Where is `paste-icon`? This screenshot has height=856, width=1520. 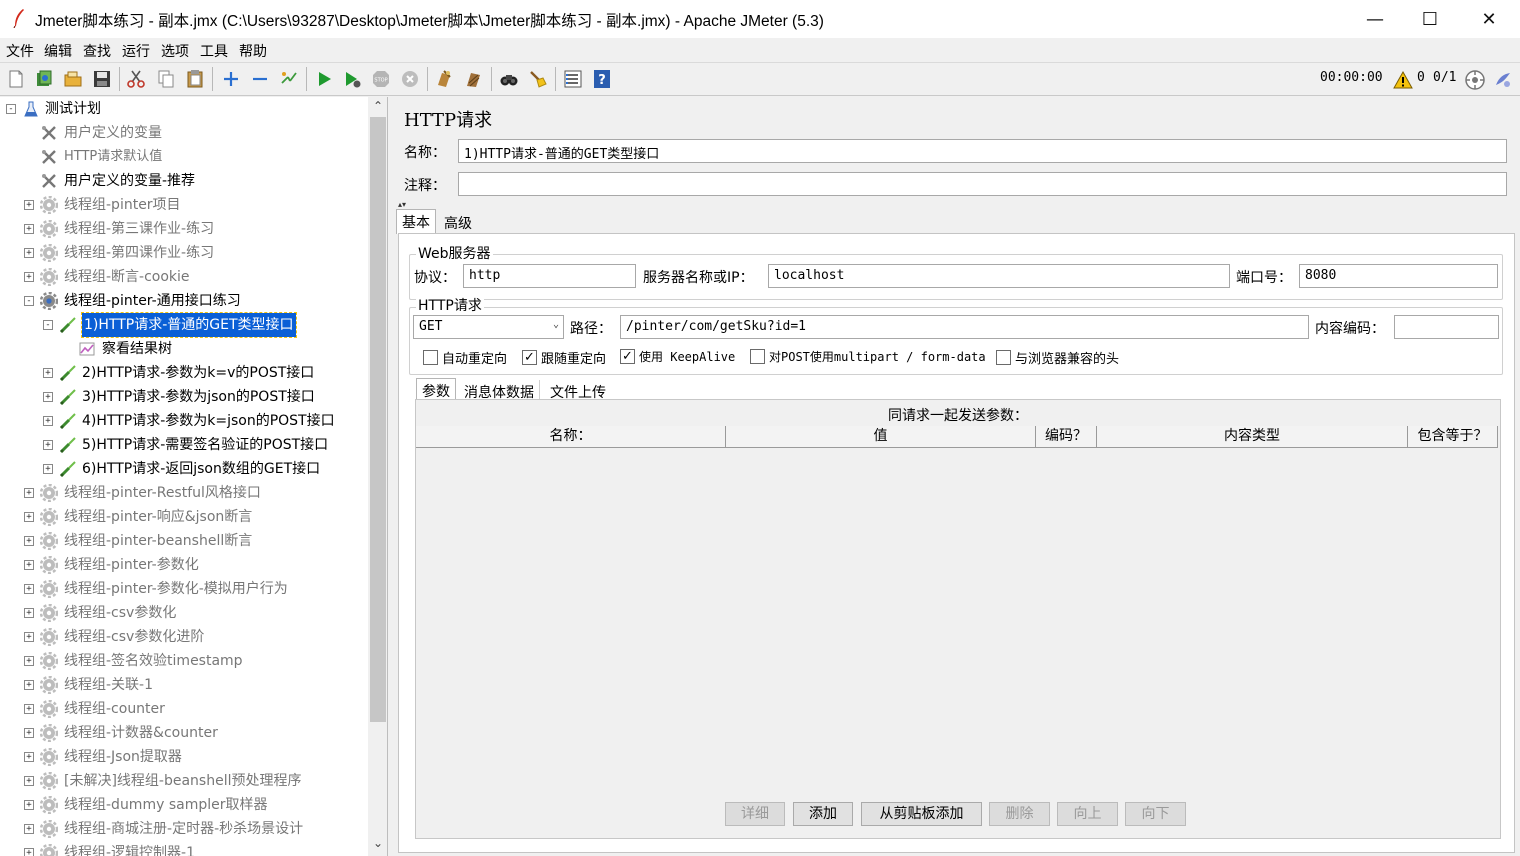 paste-icon is located at coordinates (195, 79).